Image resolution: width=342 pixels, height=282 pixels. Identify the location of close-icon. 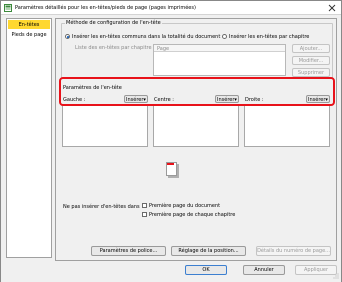
(332, 8).